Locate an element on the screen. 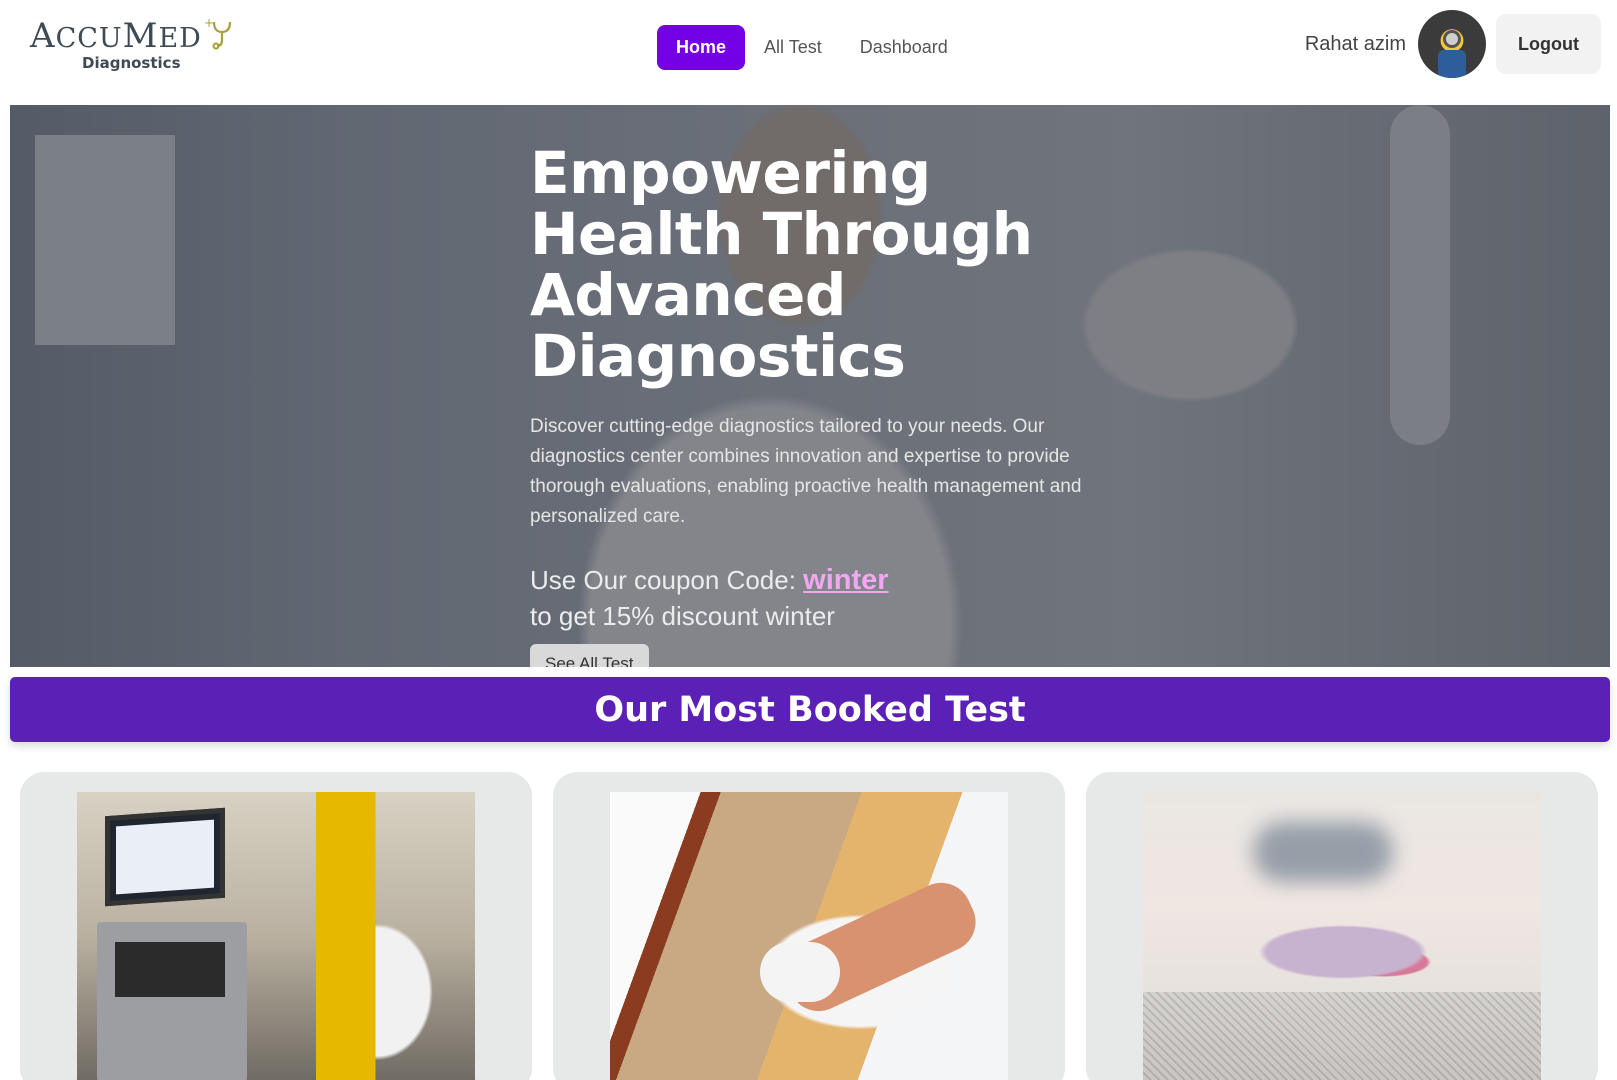 Image resolution: width=1617 pixels, height=1080 pixels. most-booked-banner: Our Most Booked Test is located at coordinates (810, 709).